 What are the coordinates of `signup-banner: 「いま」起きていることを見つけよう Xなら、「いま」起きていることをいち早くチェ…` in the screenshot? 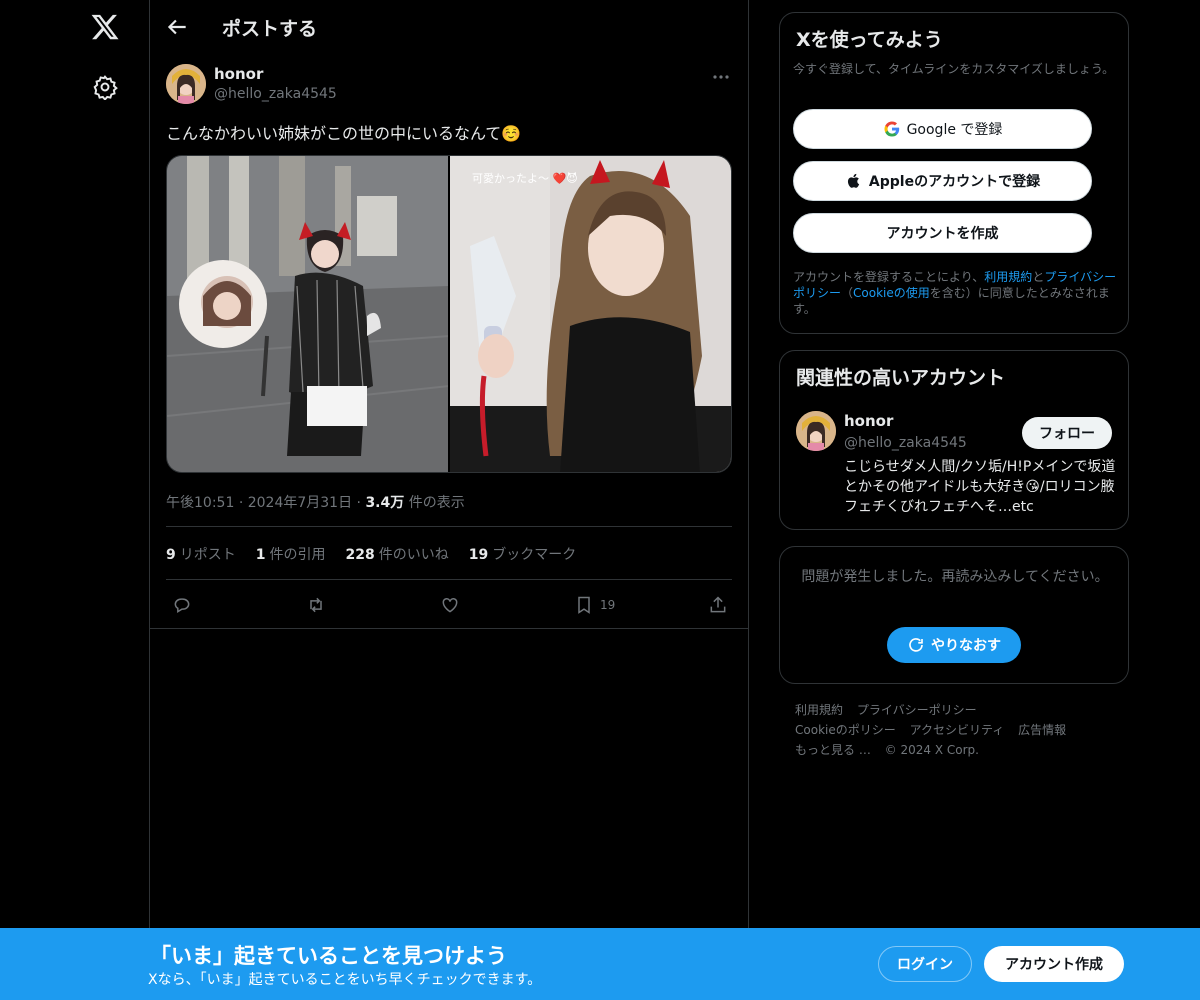 It's located at (600, 964).